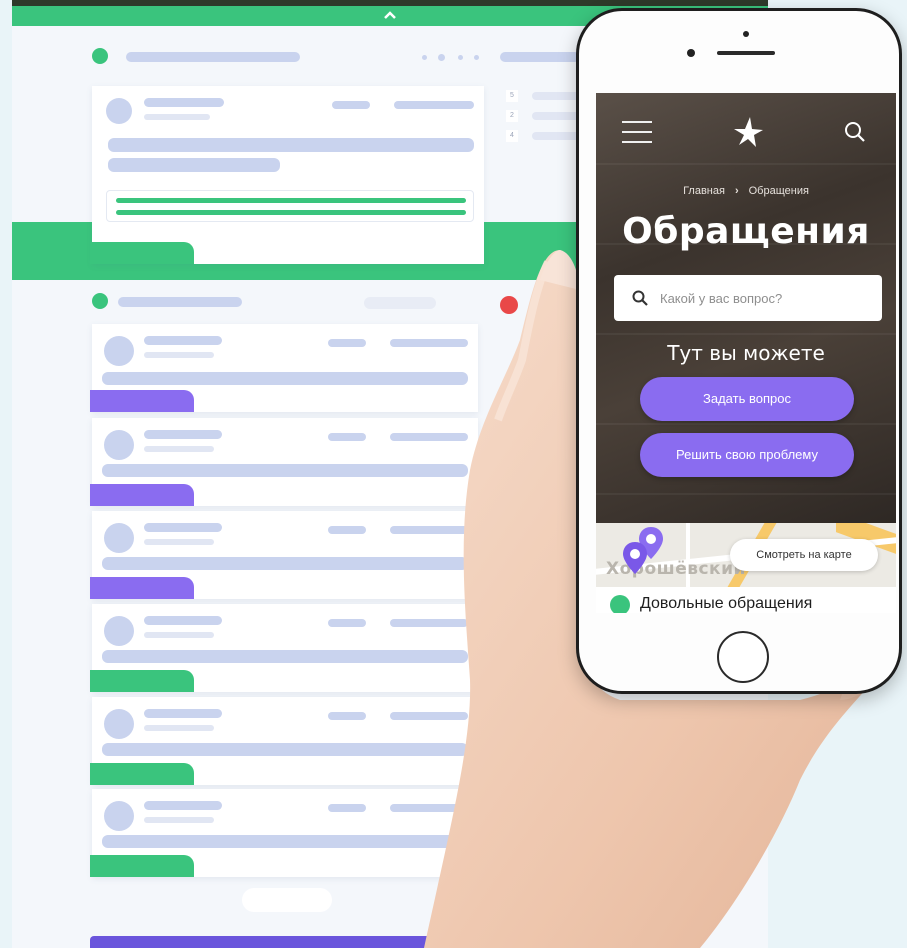  Describe the element at coordinates (704, 191) in the screenshot. I see `breadcrumb-home: Главная` at that location.